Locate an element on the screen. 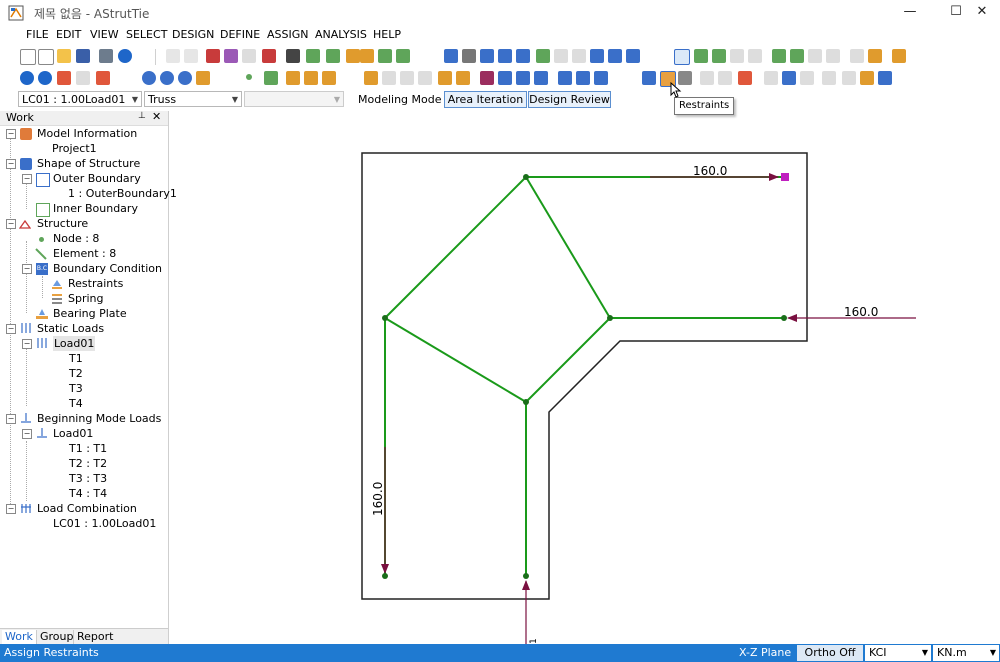 This screenshot has width=1000, height=662. load-point-icon is located at coordinates (771, 78).